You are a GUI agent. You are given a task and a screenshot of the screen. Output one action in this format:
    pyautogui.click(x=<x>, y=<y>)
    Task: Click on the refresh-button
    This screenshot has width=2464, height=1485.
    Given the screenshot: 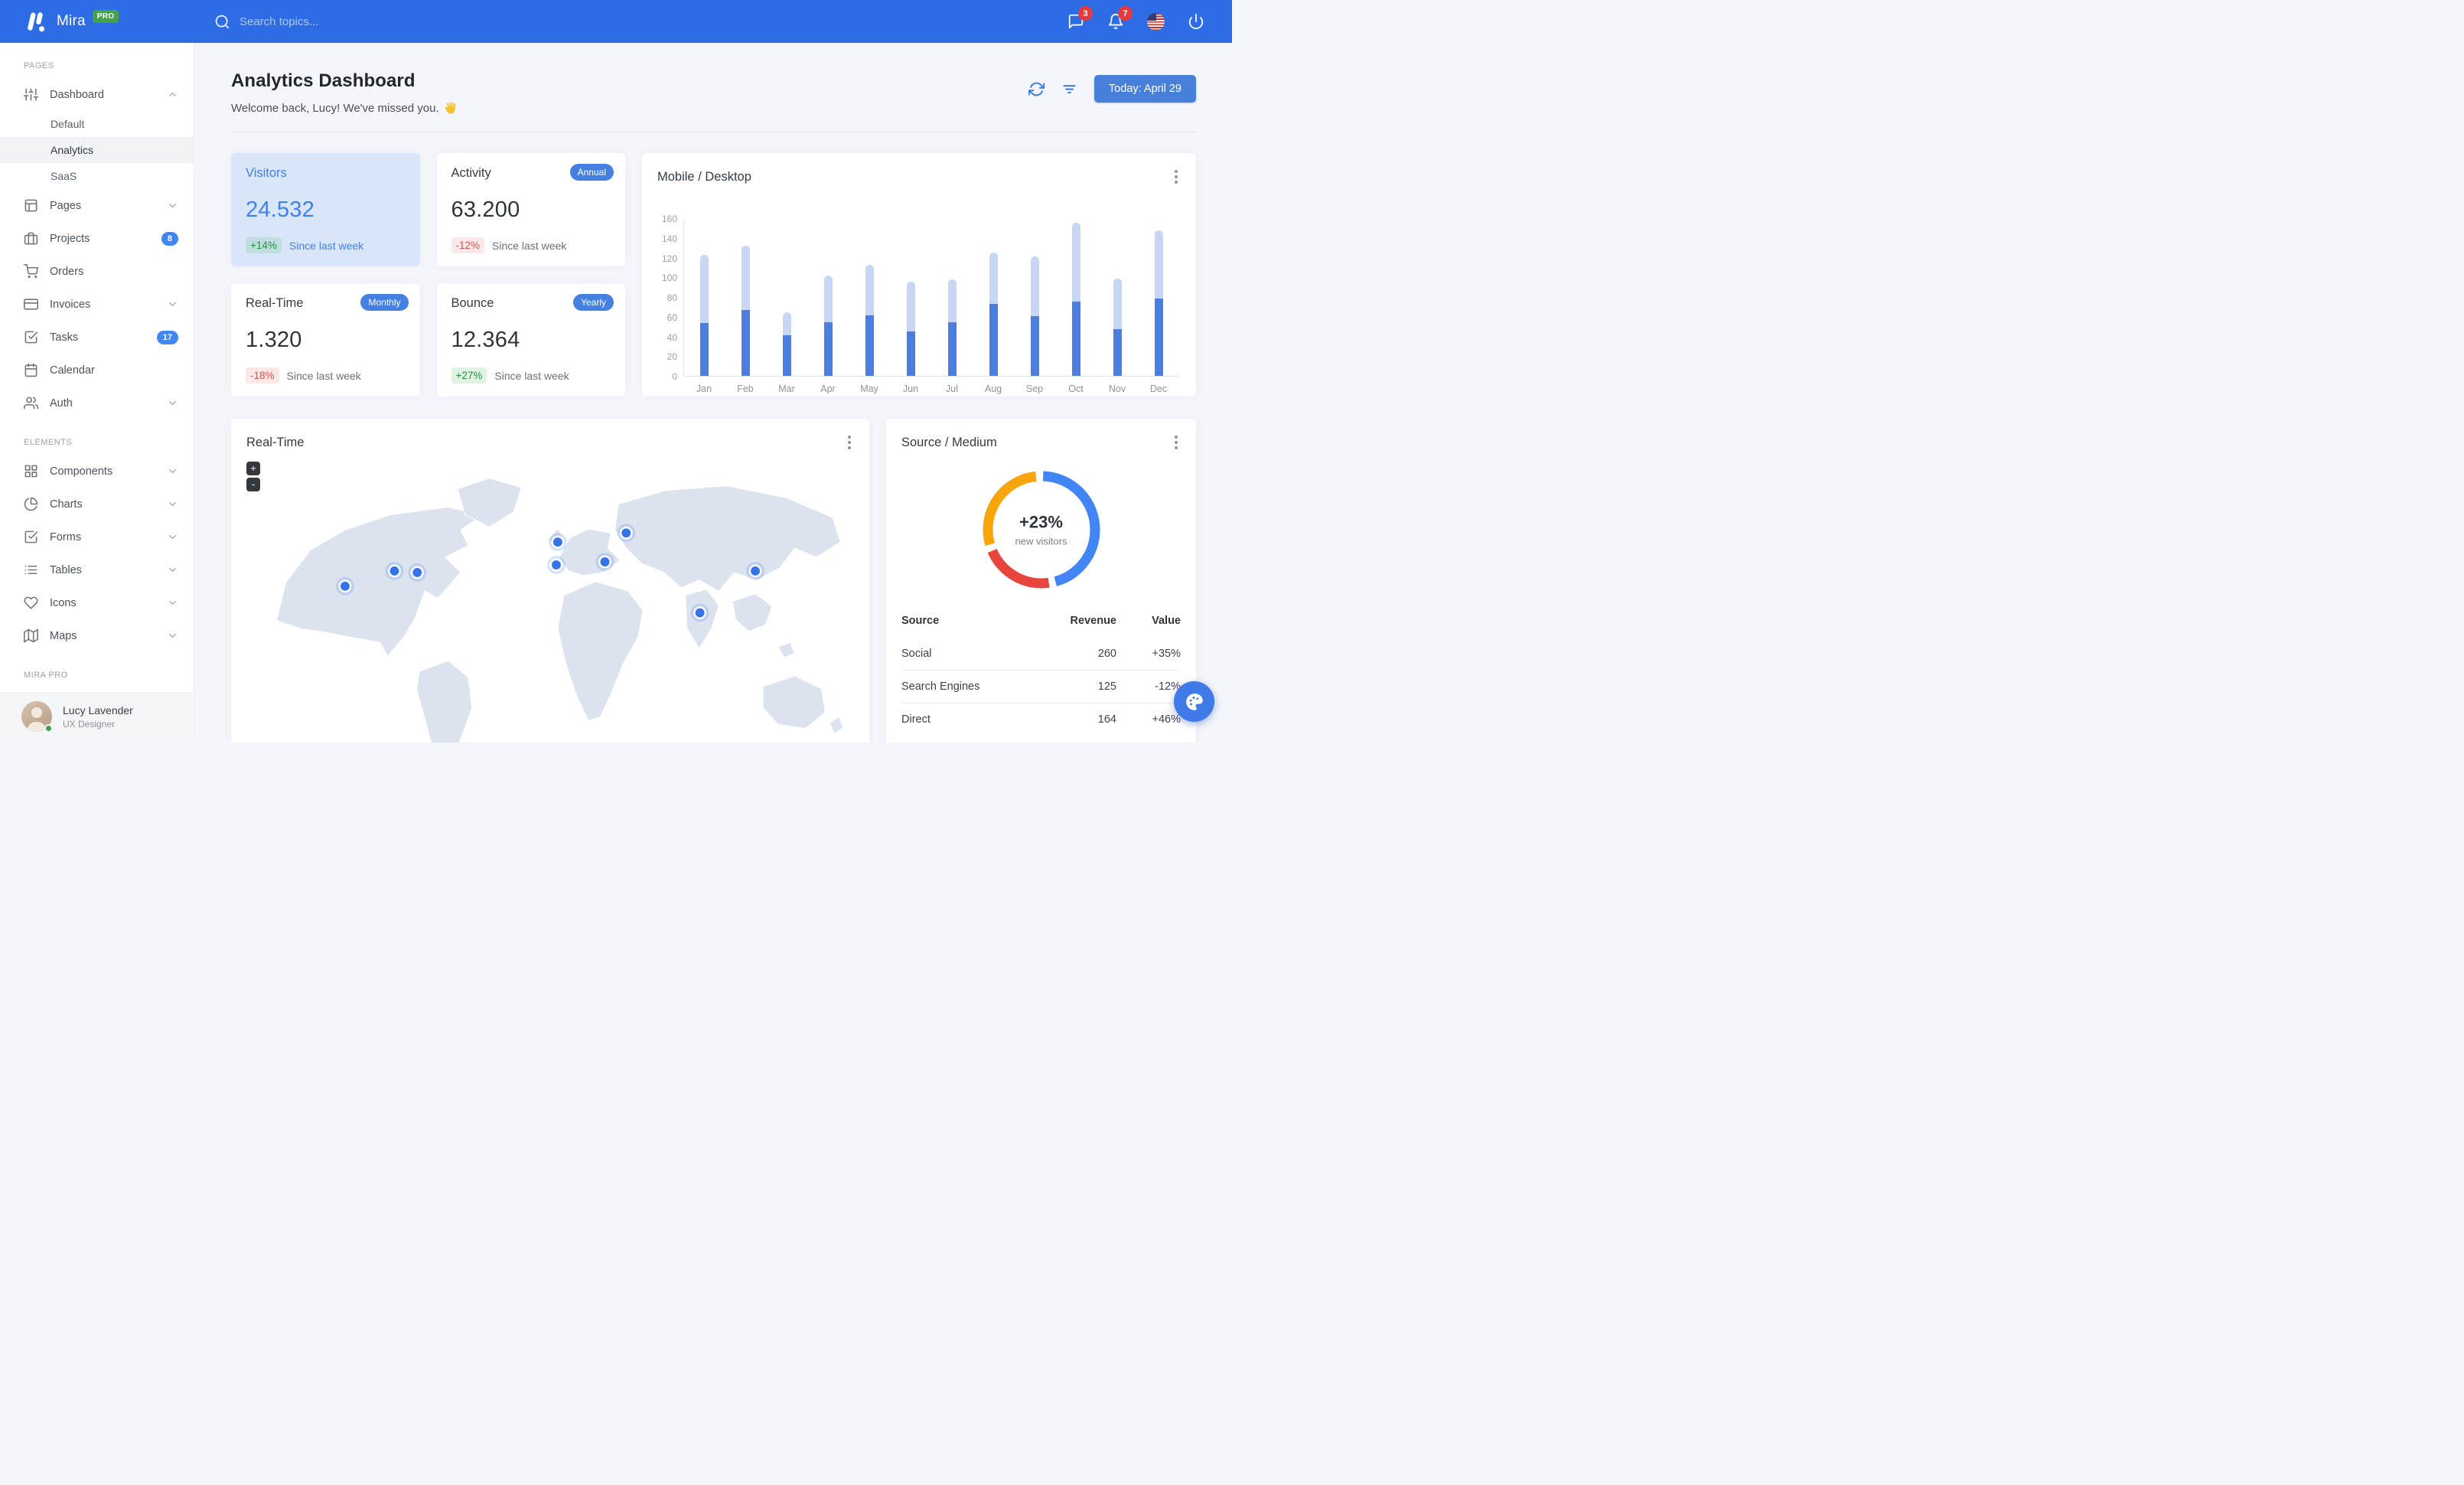 What is the action you would take?
    pyautogui.click(x=1036, y=89)
    